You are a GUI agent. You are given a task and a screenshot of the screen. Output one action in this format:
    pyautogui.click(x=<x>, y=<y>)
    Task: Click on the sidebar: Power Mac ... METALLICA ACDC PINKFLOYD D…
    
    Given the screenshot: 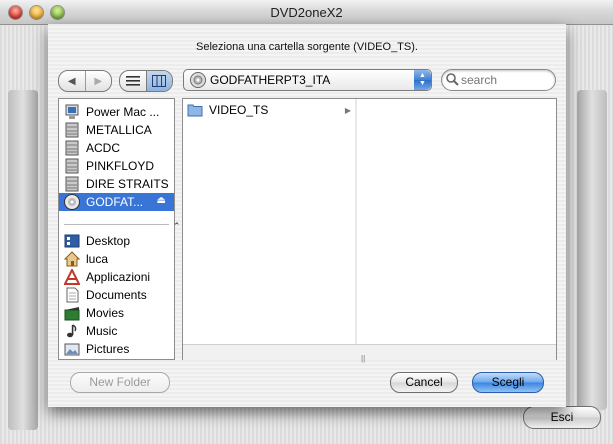 What is the action you would take?
    pyautogui.click(x=116, y=229)
    